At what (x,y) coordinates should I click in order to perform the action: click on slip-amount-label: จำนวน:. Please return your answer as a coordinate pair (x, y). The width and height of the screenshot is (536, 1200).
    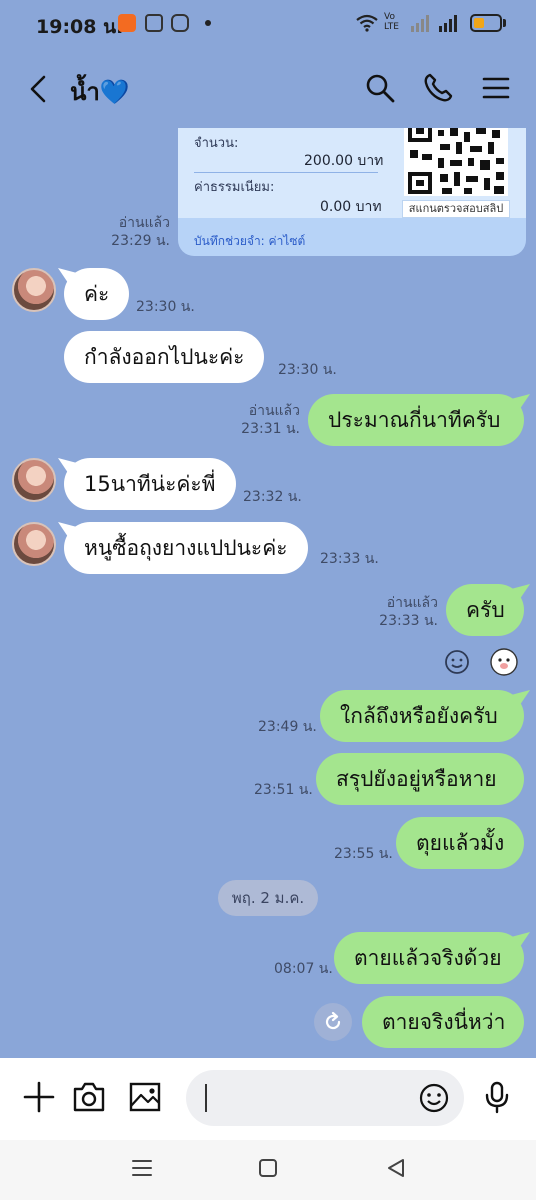
    Looking at the image, I should click on (216, 143).